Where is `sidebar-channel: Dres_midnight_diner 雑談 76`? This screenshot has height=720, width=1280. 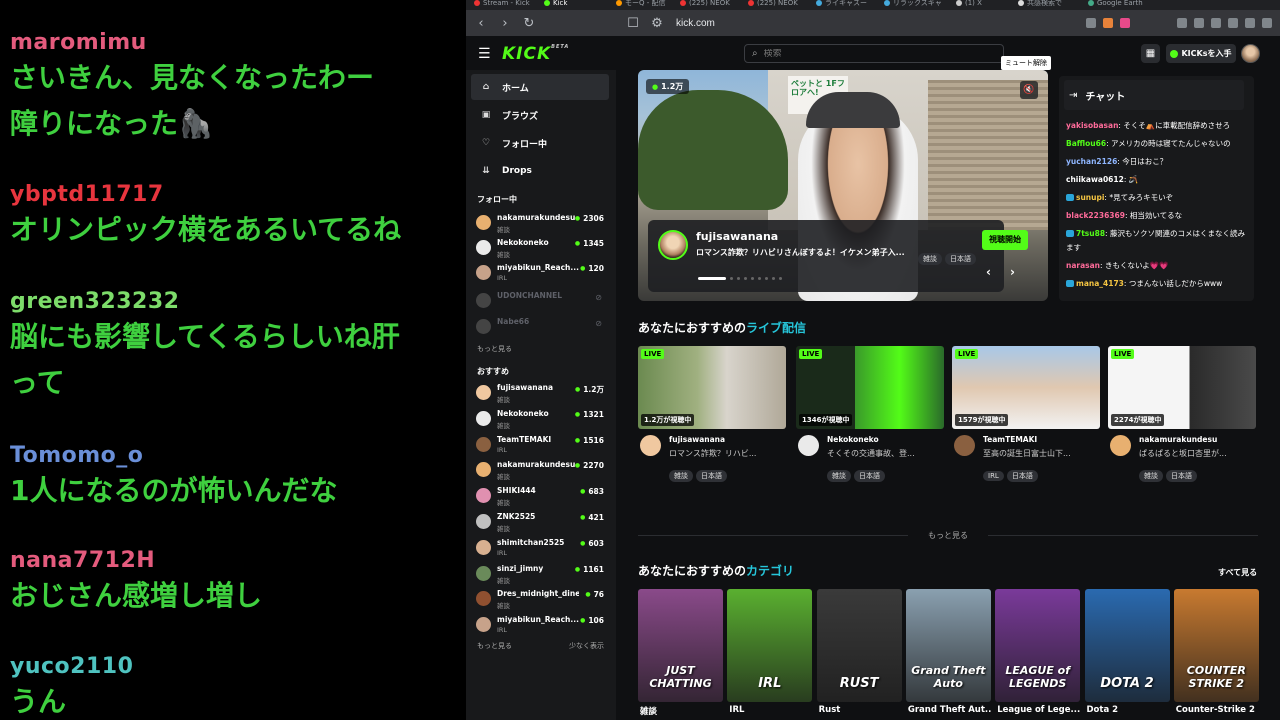 sidebar-channel: Dres_midnight_diner 雑談 76 is located at coordinates (540, 600).